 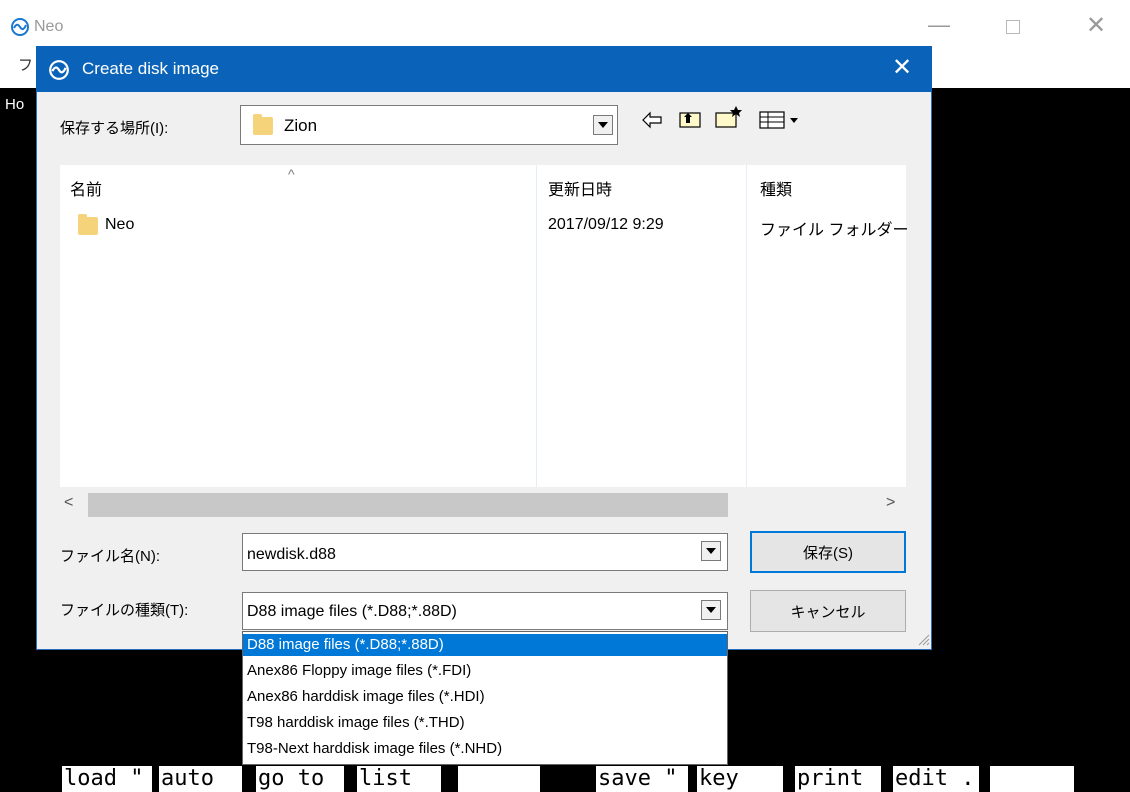 I want to click on function-key-5: runCR, so click(x=499, y=779).